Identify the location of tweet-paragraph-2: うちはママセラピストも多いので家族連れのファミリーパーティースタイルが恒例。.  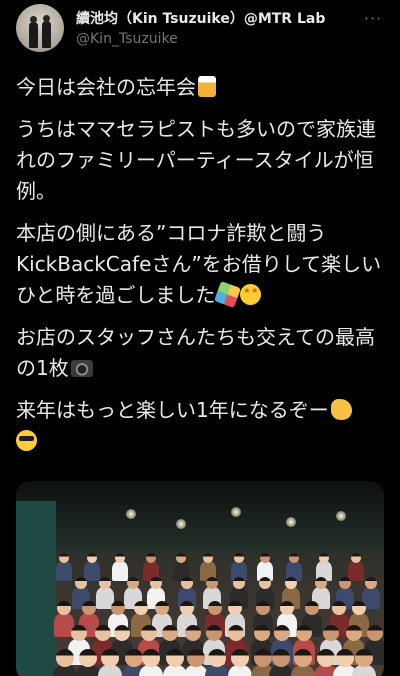
(200, 160).